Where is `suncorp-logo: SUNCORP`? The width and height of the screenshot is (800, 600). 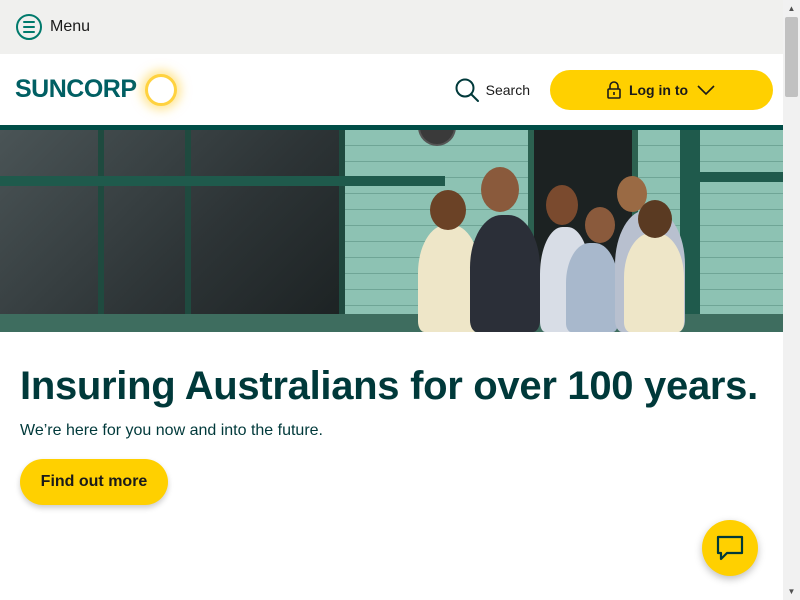
suncorp-logo: SUNCORP is located at coordinates (96, 89).